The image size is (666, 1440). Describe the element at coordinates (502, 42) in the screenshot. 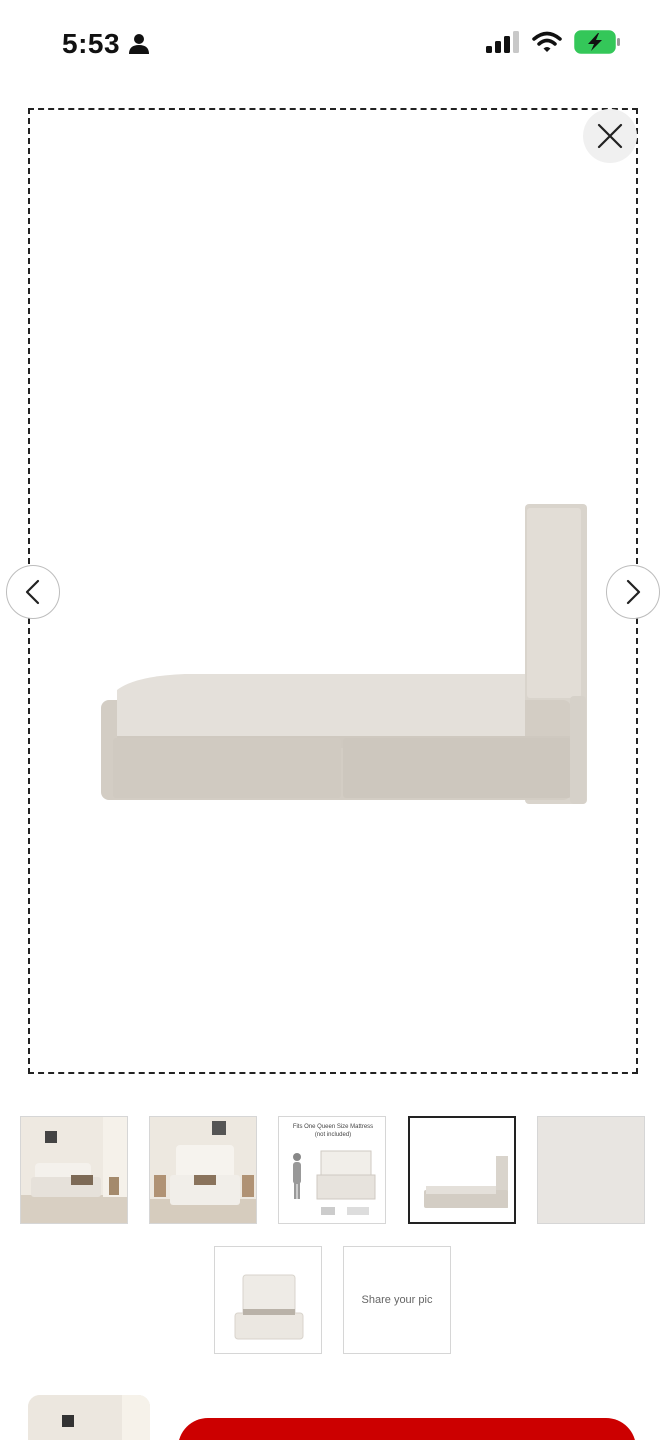

I see `cellular-signal-icon` at that location.